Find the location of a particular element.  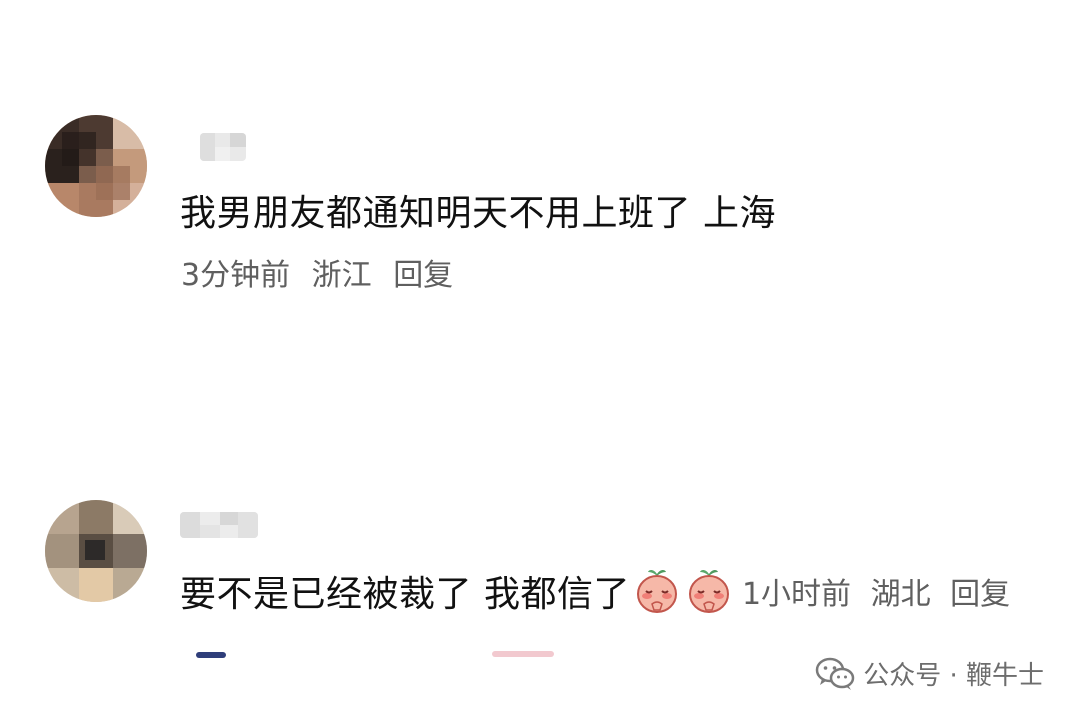

comment-meta: 3分钟前 浙江 回复 is located at coordinates (317, 272).